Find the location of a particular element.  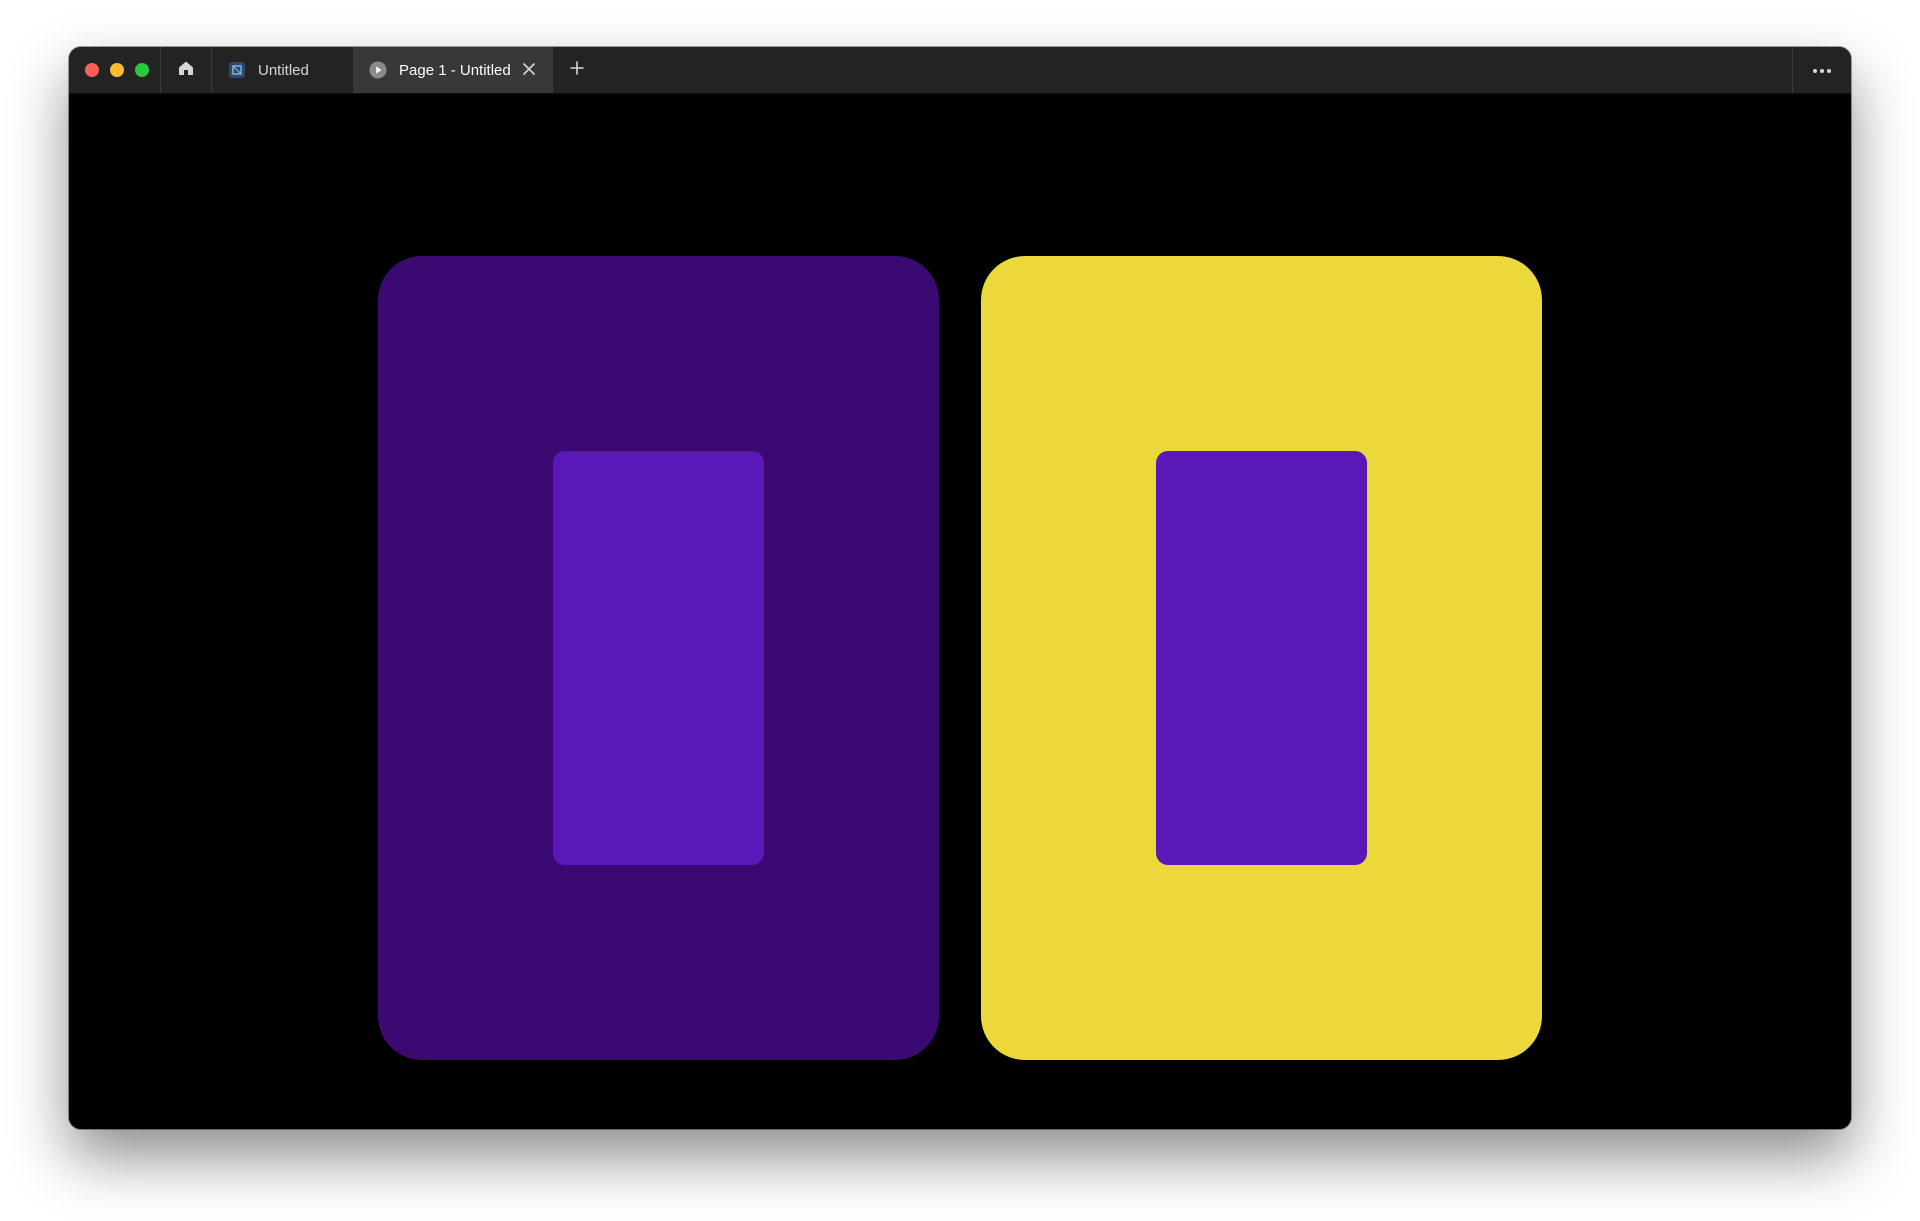

tab-untitled: Untitled is located at coordinates (282, 70).